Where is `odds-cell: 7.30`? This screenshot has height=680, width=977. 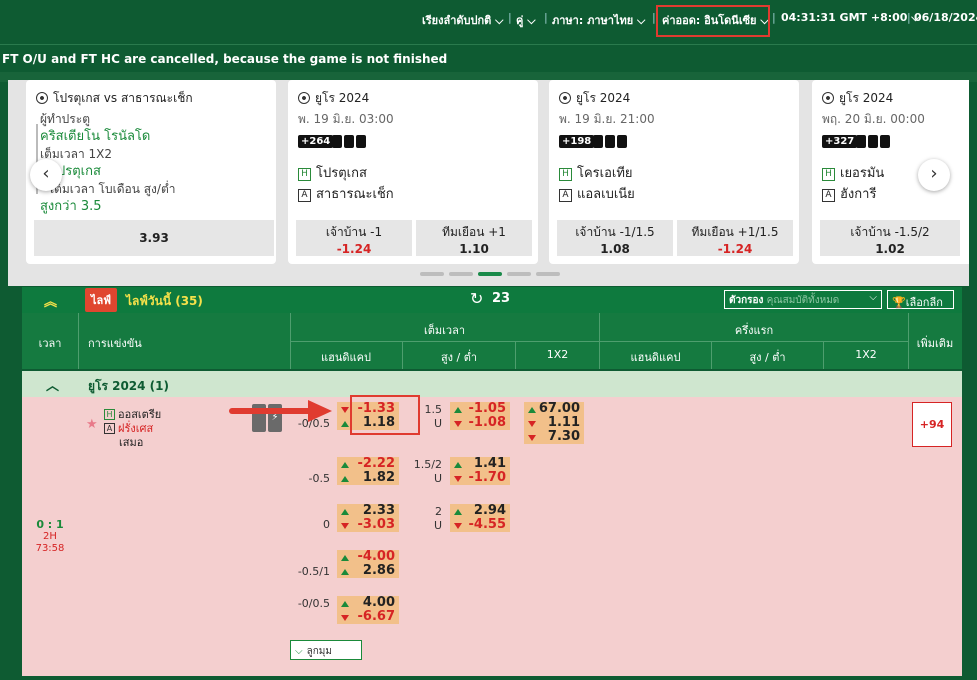
odds-cell: 7.30 is located at coordinates (554, 437).